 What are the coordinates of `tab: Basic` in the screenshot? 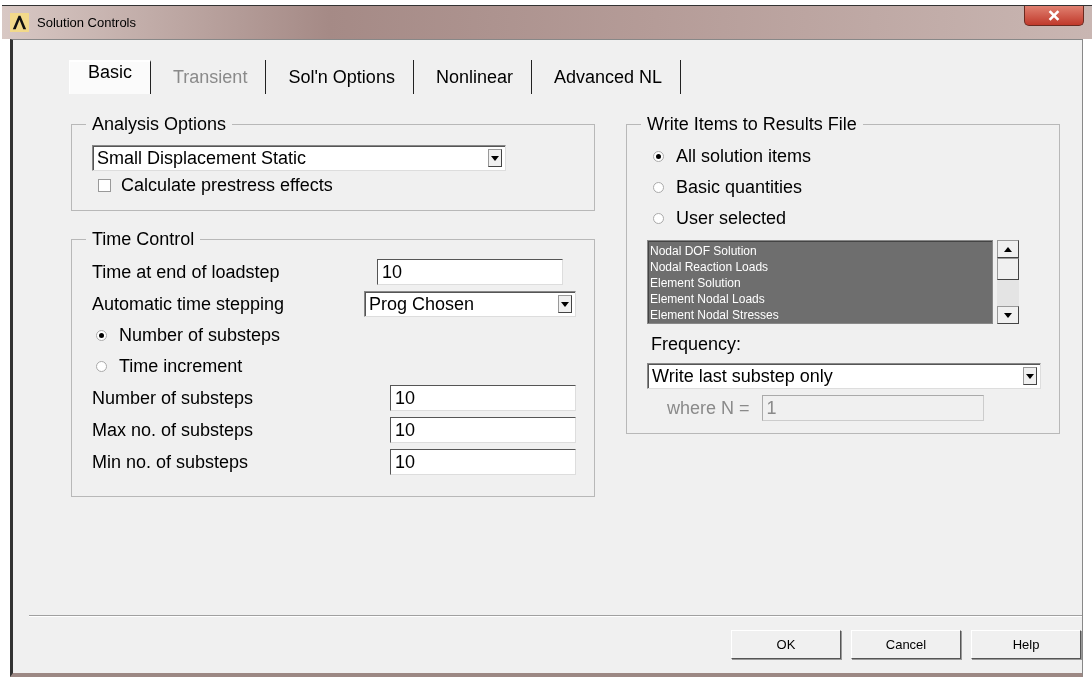 It's located at (110, 77).